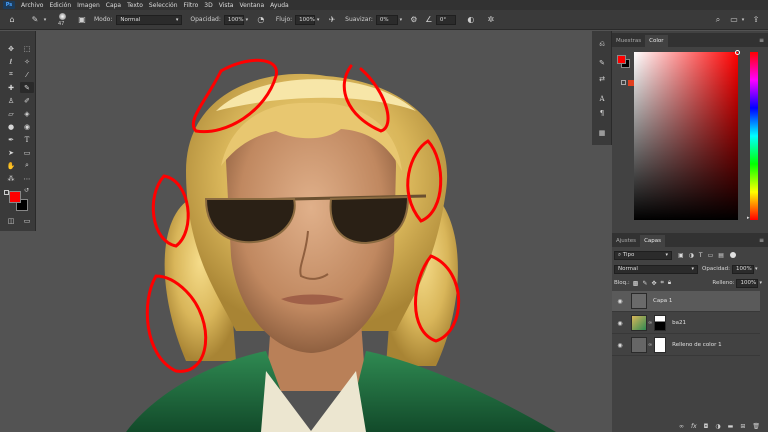 Image resolution: width=768 pixels, height=432 pixels. Describe the element at coordinates (748, 218) in the screenshot. I see `hue-slider-handle: ▸` at that location.